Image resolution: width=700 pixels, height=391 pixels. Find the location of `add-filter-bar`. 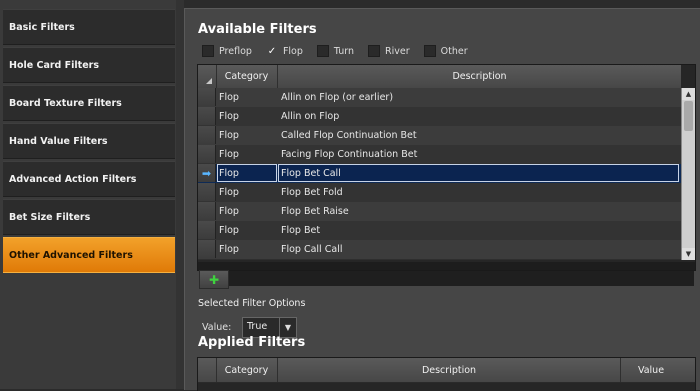

add-filter-bar is located at coordinates (461, 278).